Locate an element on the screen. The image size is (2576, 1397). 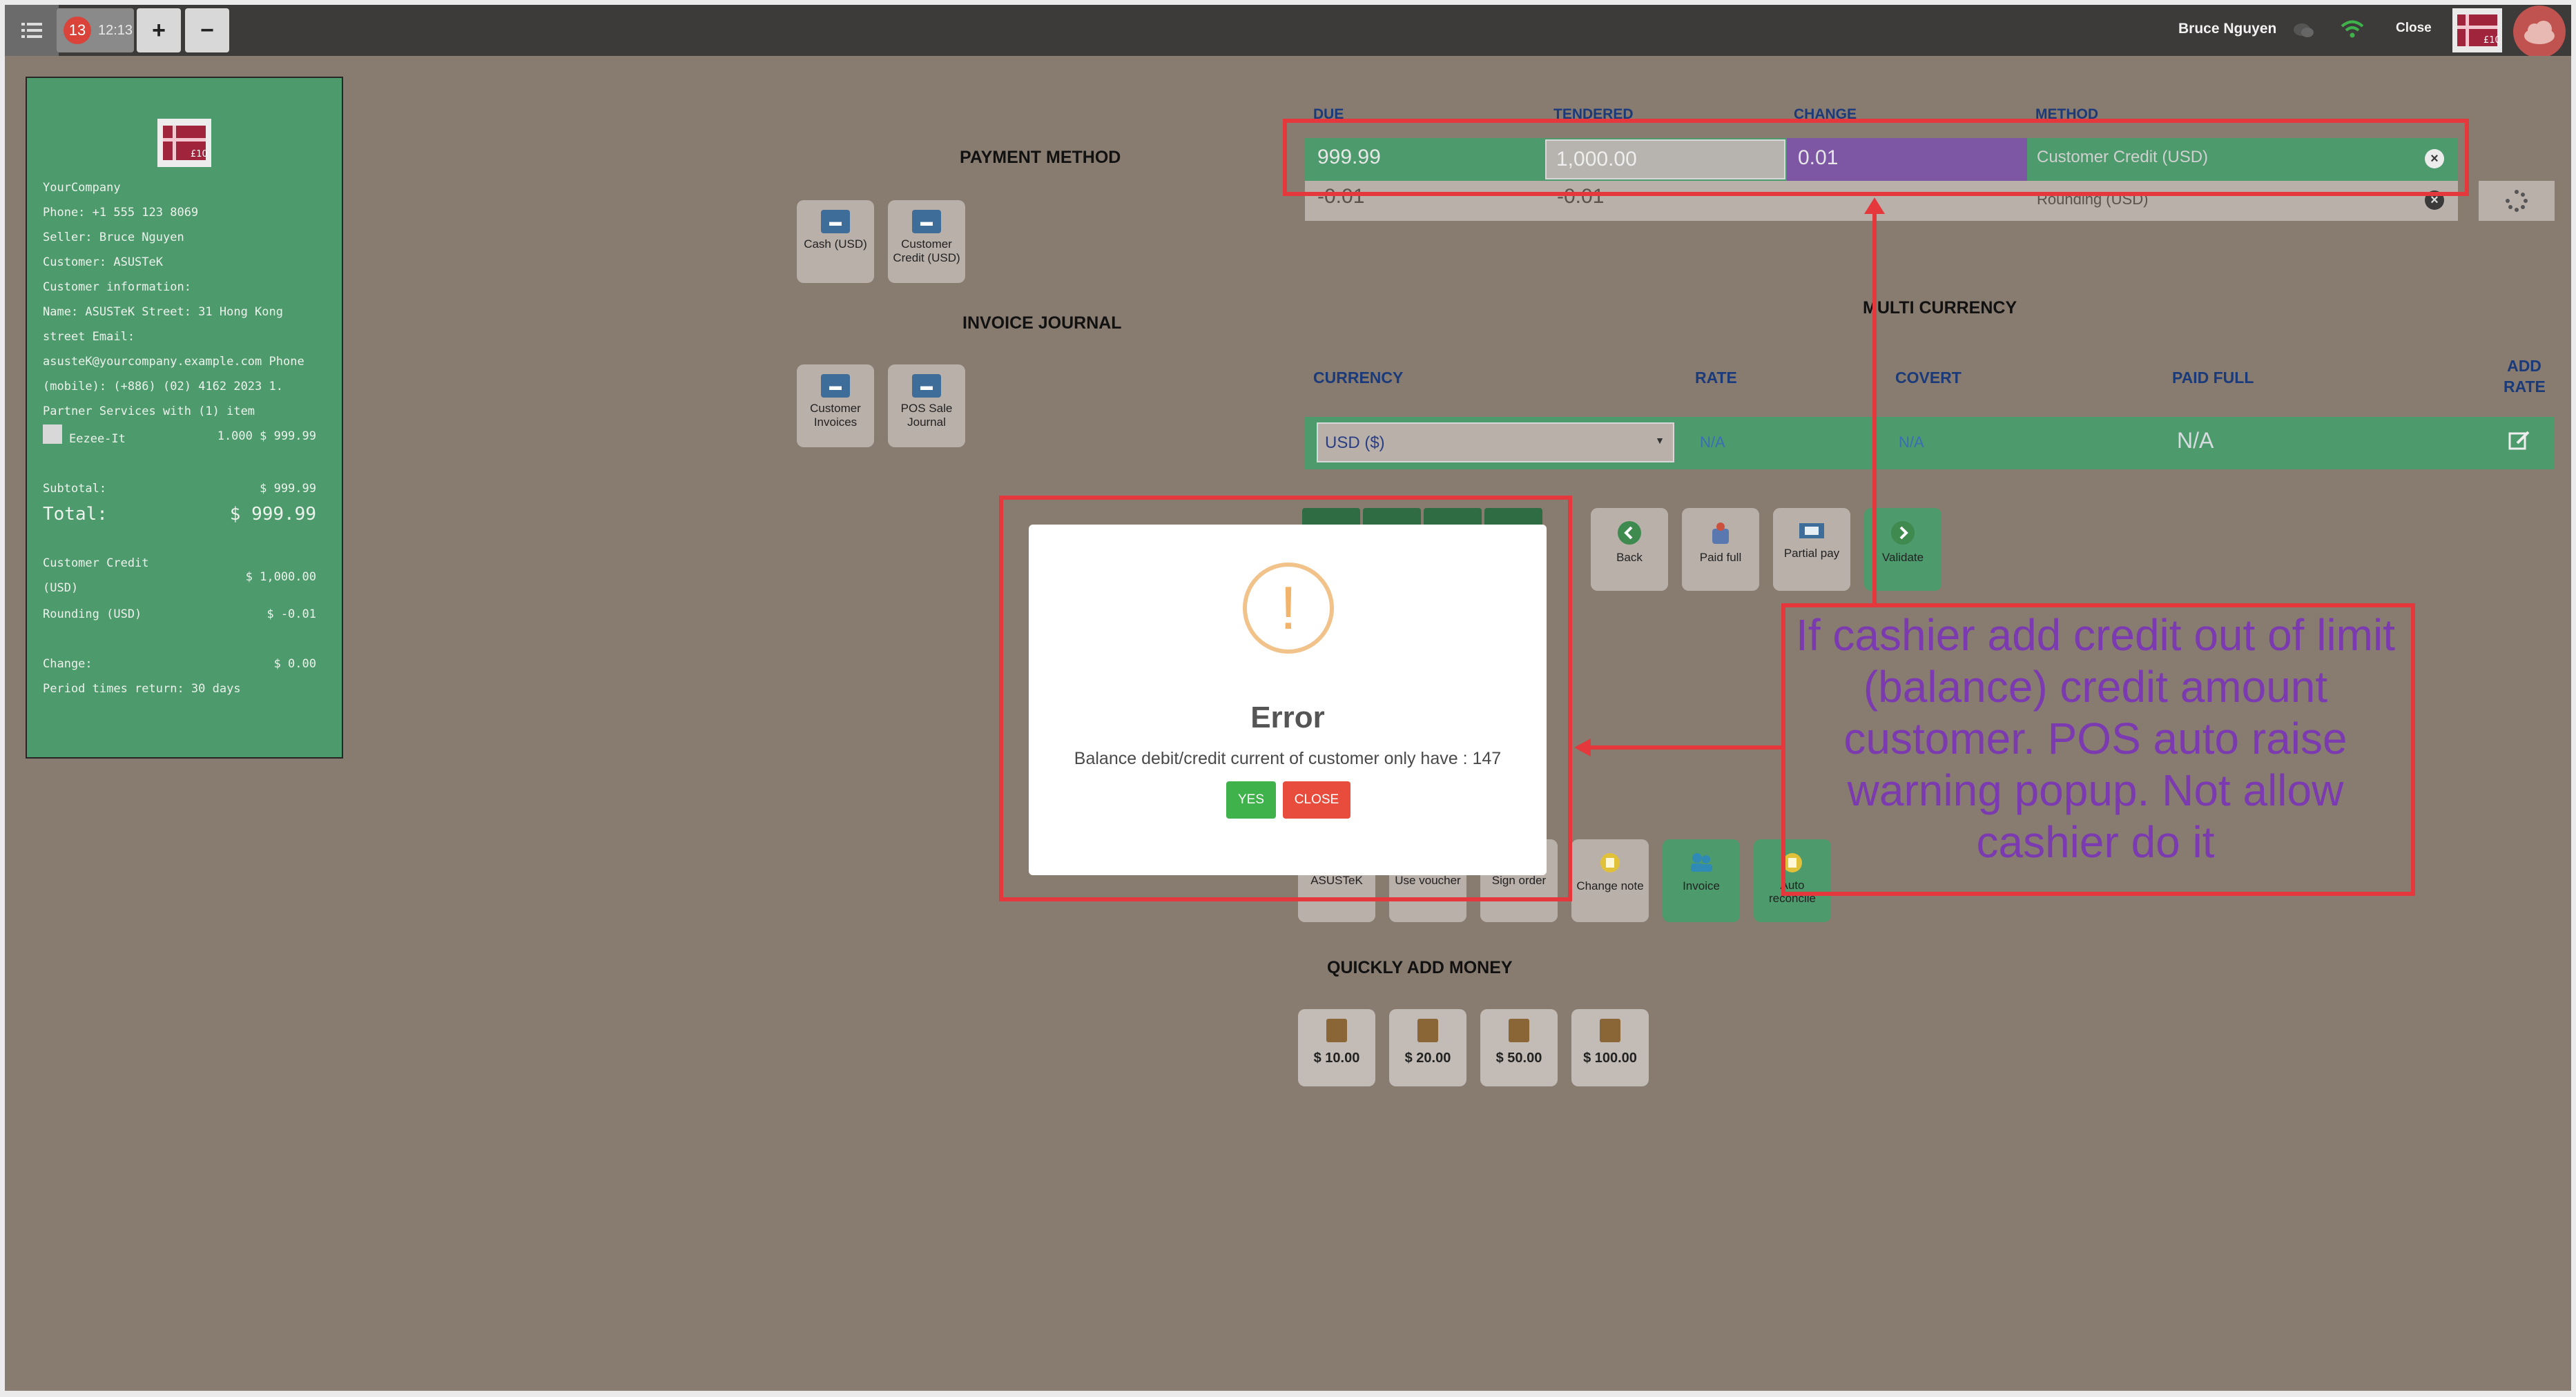
paid-full-value: N/A is located at coordinates (2195, 440).